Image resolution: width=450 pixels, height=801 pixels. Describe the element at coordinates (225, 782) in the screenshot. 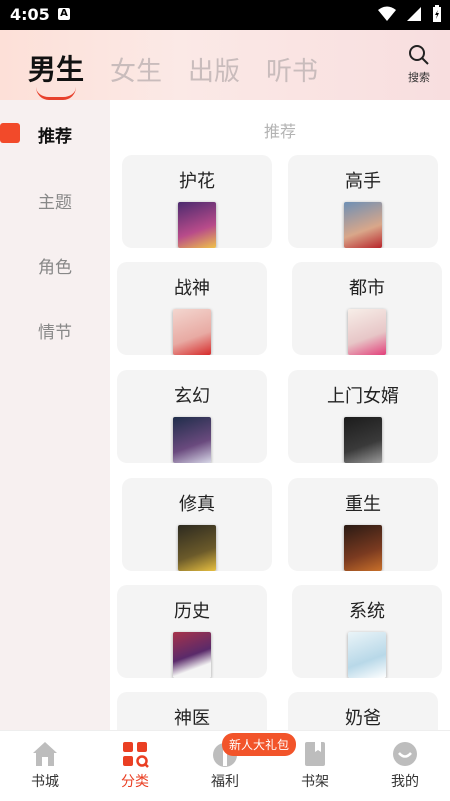

I see `nav-welfare-label: 福利` at that location.